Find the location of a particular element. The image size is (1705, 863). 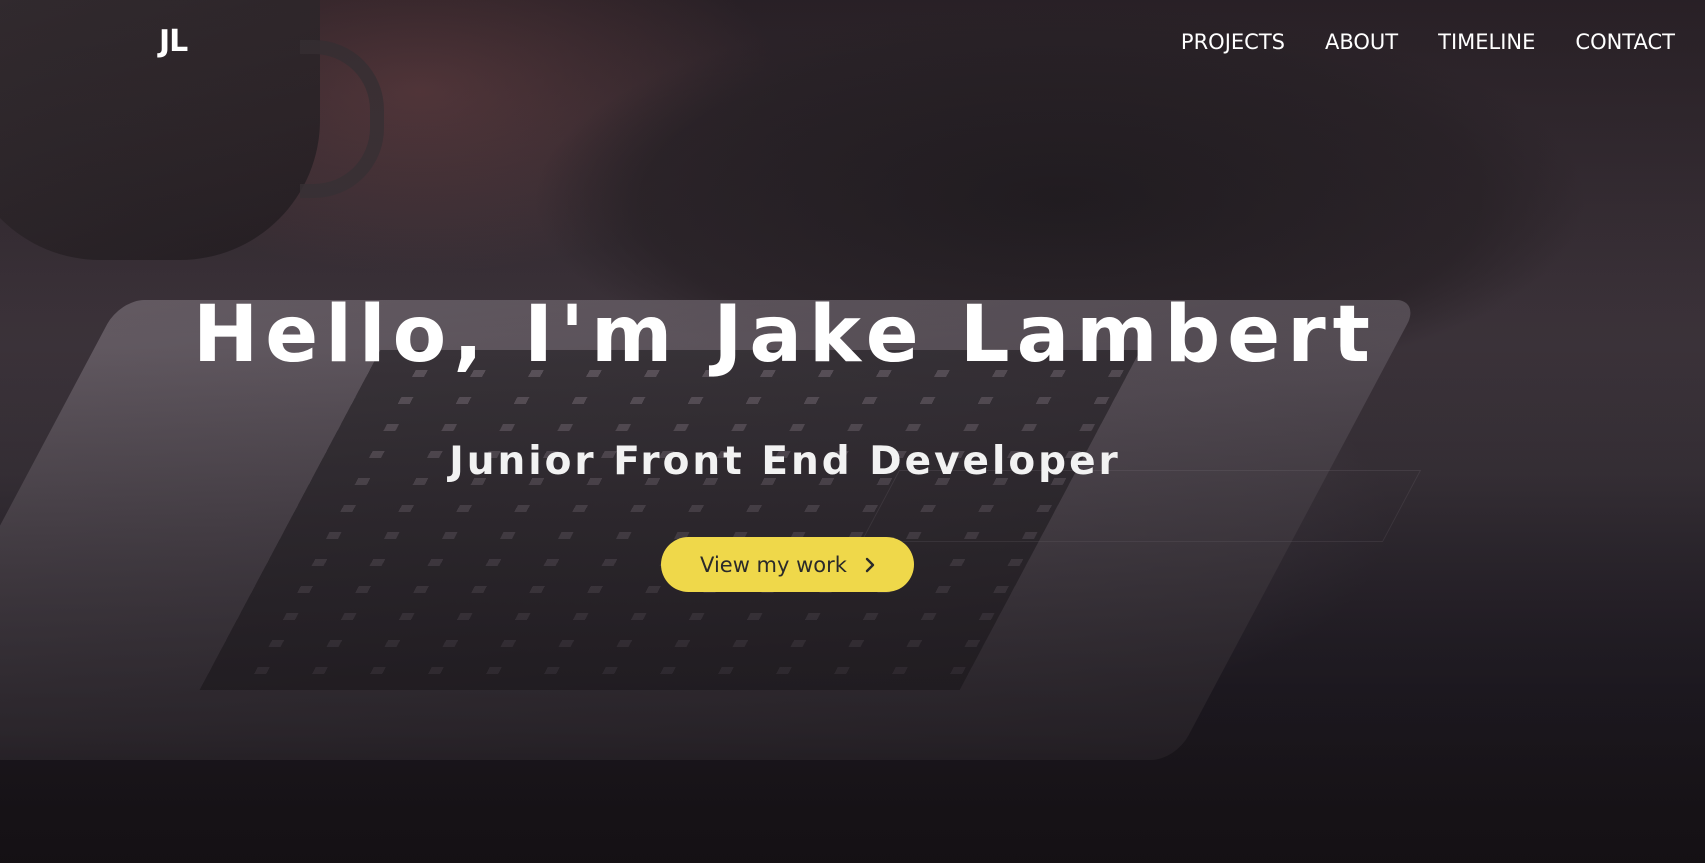

nav-link-projects: PROJECTS is located at coordinates (1233, 42).